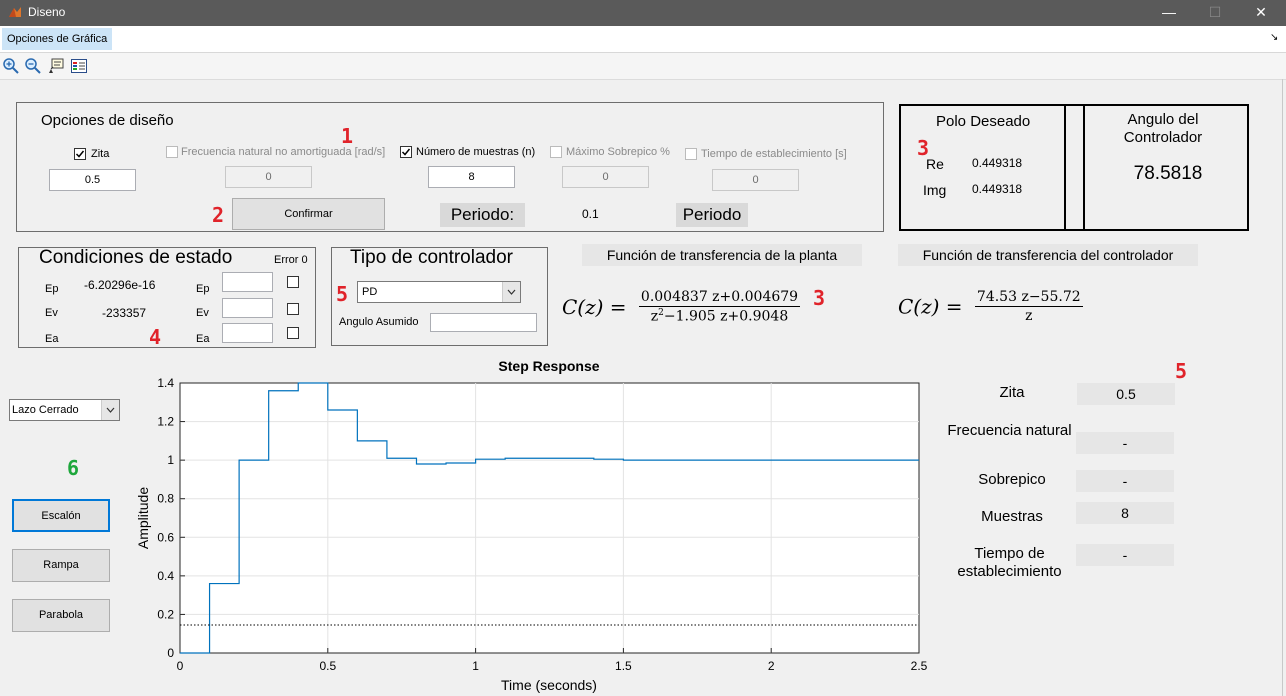  Describe the element at coordinates (218, 215) in the screenshot. I see `annotation-2: 2` at that location.